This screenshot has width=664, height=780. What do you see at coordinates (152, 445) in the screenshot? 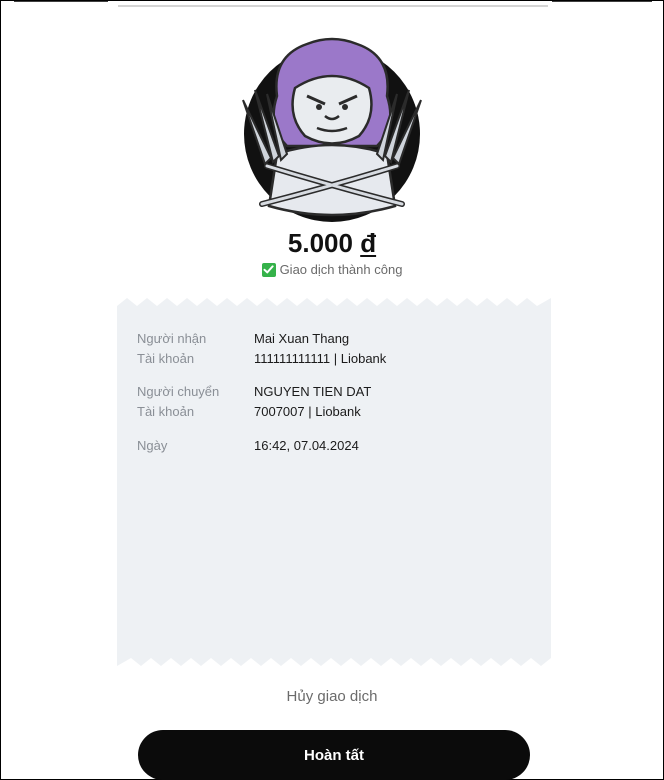
I see `row-label: Ngày` at bounding box center [152, 445].